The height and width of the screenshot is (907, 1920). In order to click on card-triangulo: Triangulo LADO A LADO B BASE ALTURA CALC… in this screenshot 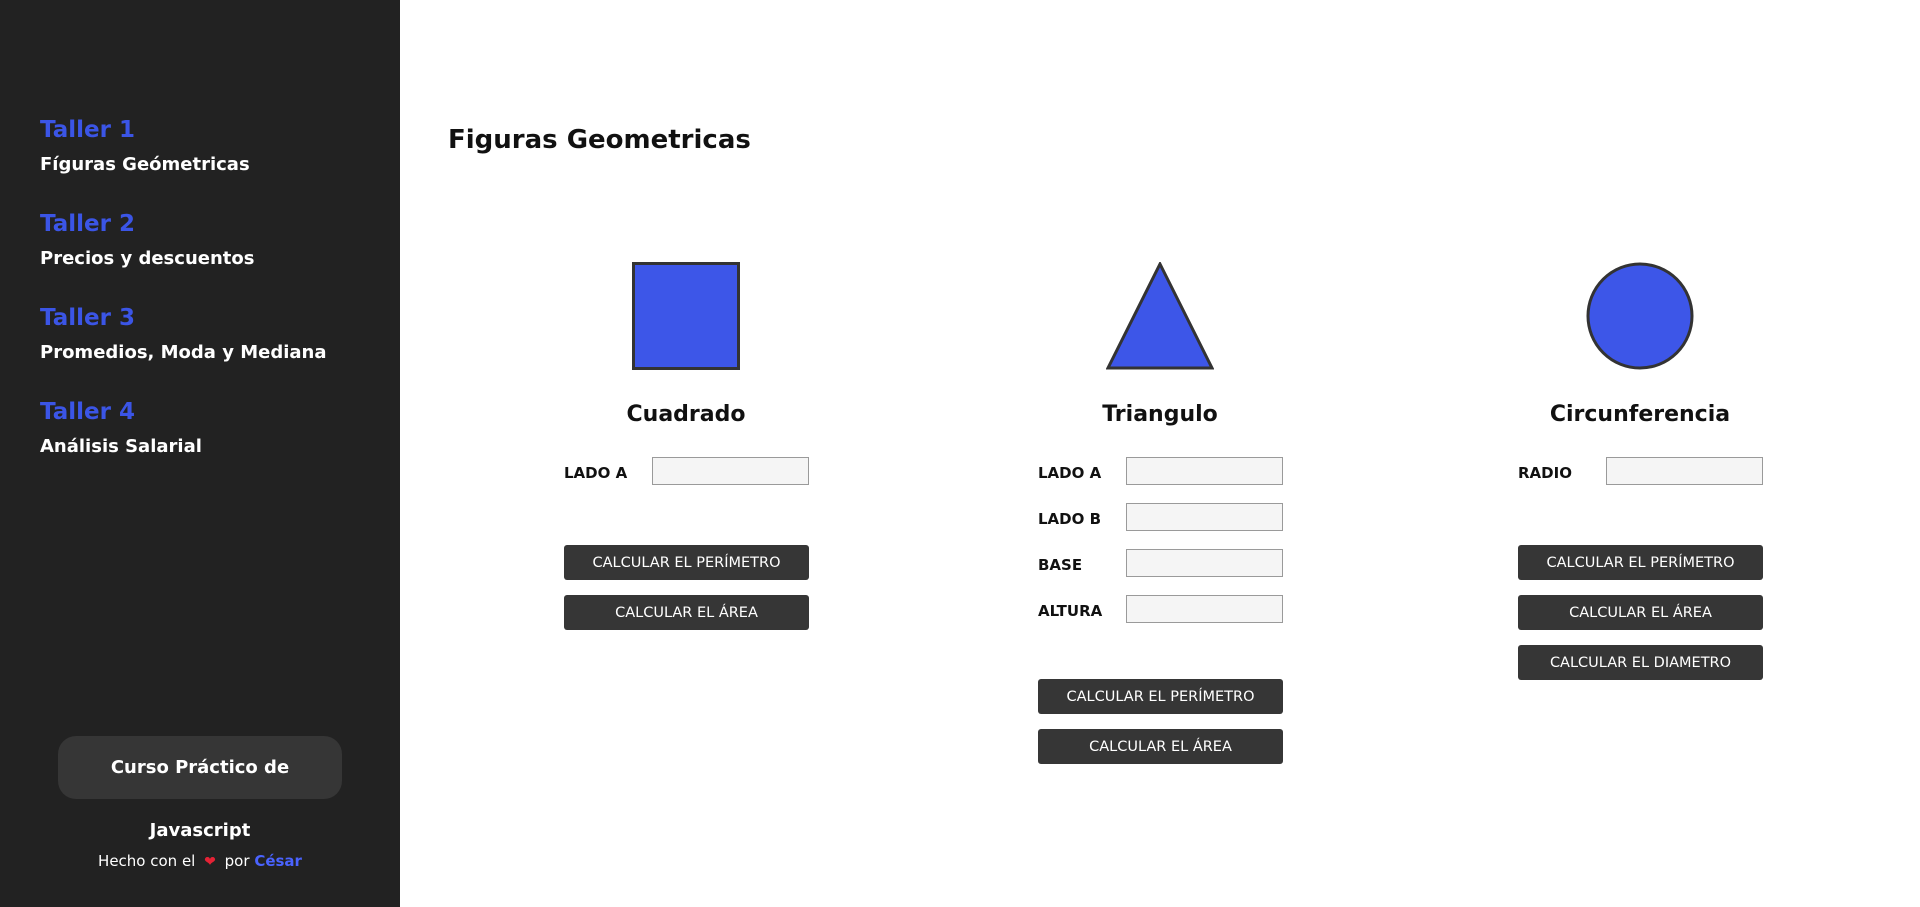, I will do `click(1160, 520)`.